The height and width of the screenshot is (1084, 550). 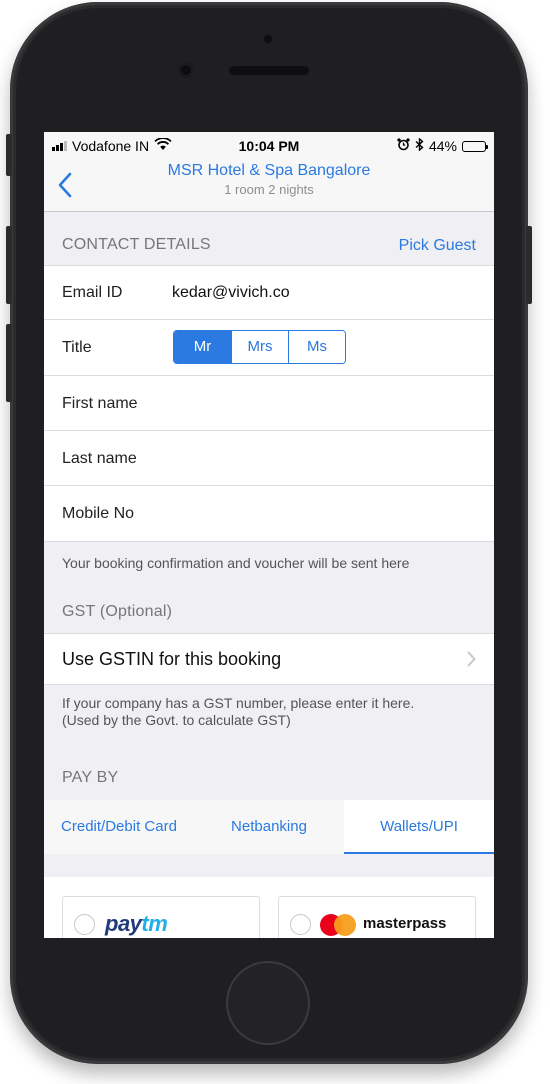 What do you see at coordinates (9, 363) in the screenshot?
I see `side-button-volume-down` at bounding box center [9, 363].